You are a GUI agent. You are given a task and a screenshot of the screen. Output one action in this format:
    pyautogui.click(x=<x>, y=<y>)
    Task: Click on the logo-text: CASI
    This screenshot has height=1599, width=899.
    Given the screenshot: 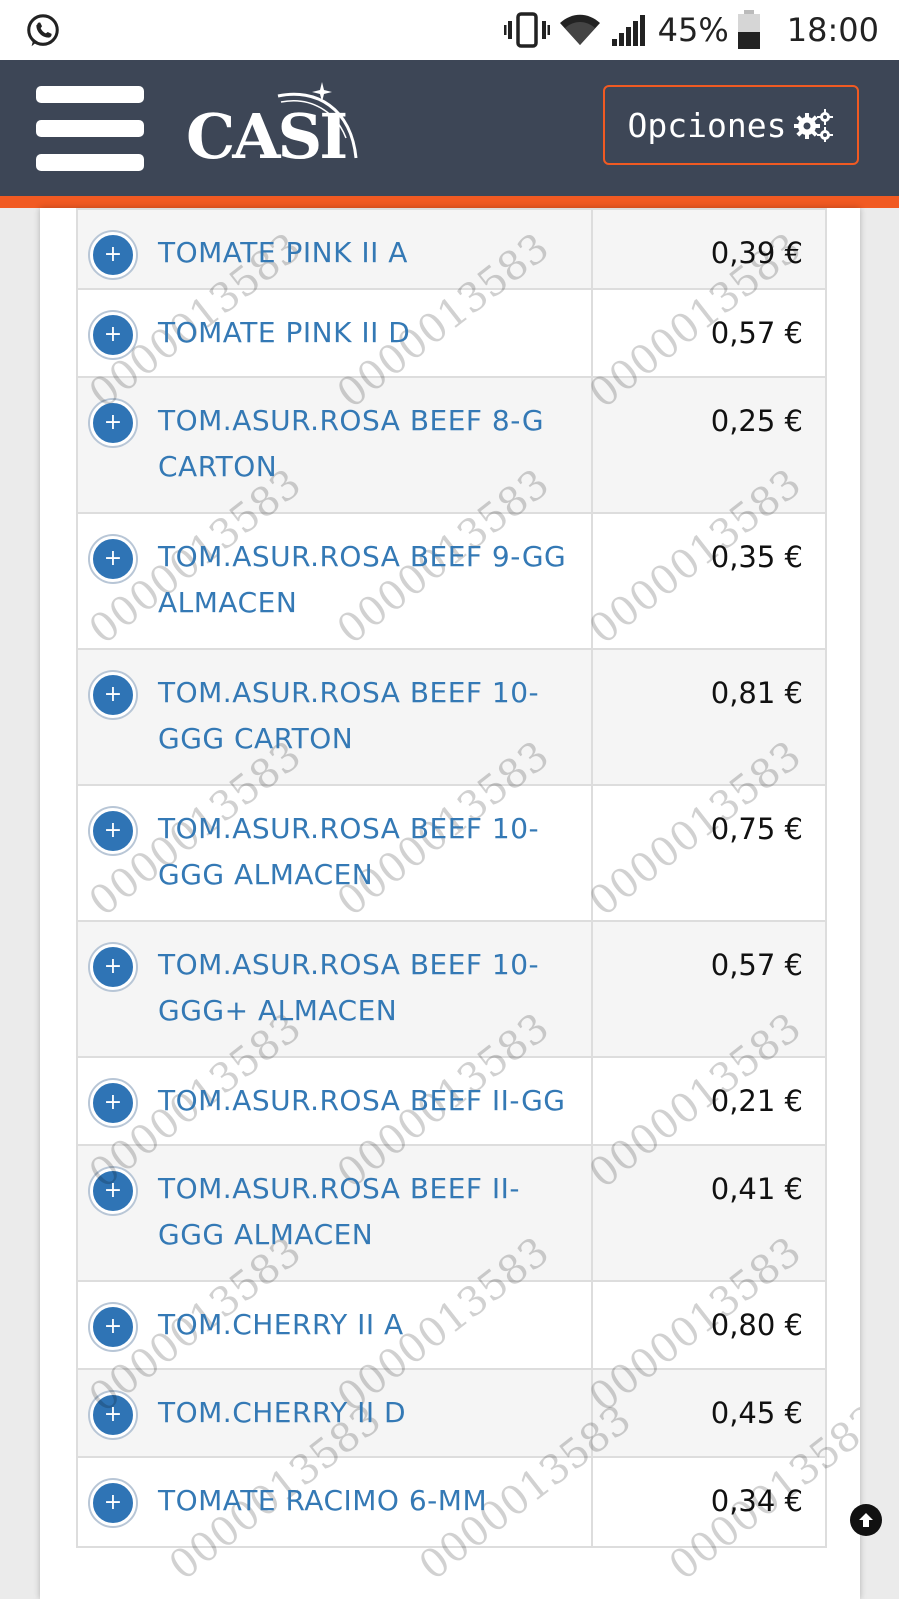 What is the action you would take?
    pyautogui.click(x=267, y=136)
    